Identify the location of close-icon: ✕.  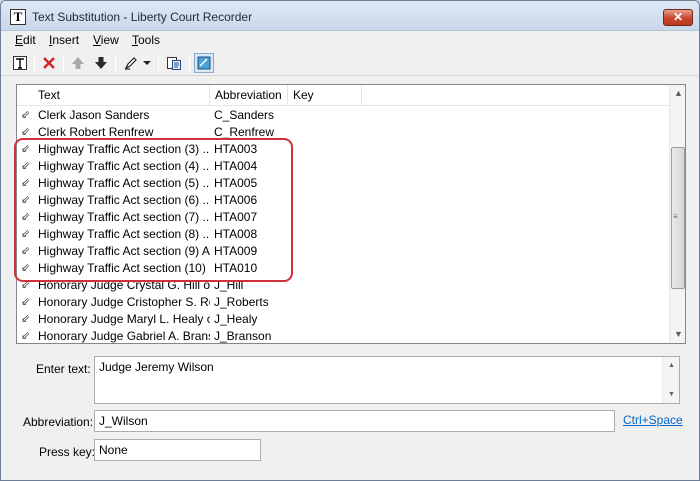
(678, 17).